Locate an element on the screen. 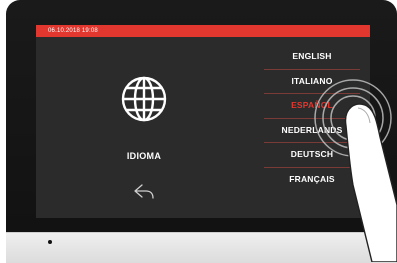 Image resolution: width=397 pixels, height=263 pixels. datetime-label: 06.10.2018 19:08 is located at coordinates (73, 31).